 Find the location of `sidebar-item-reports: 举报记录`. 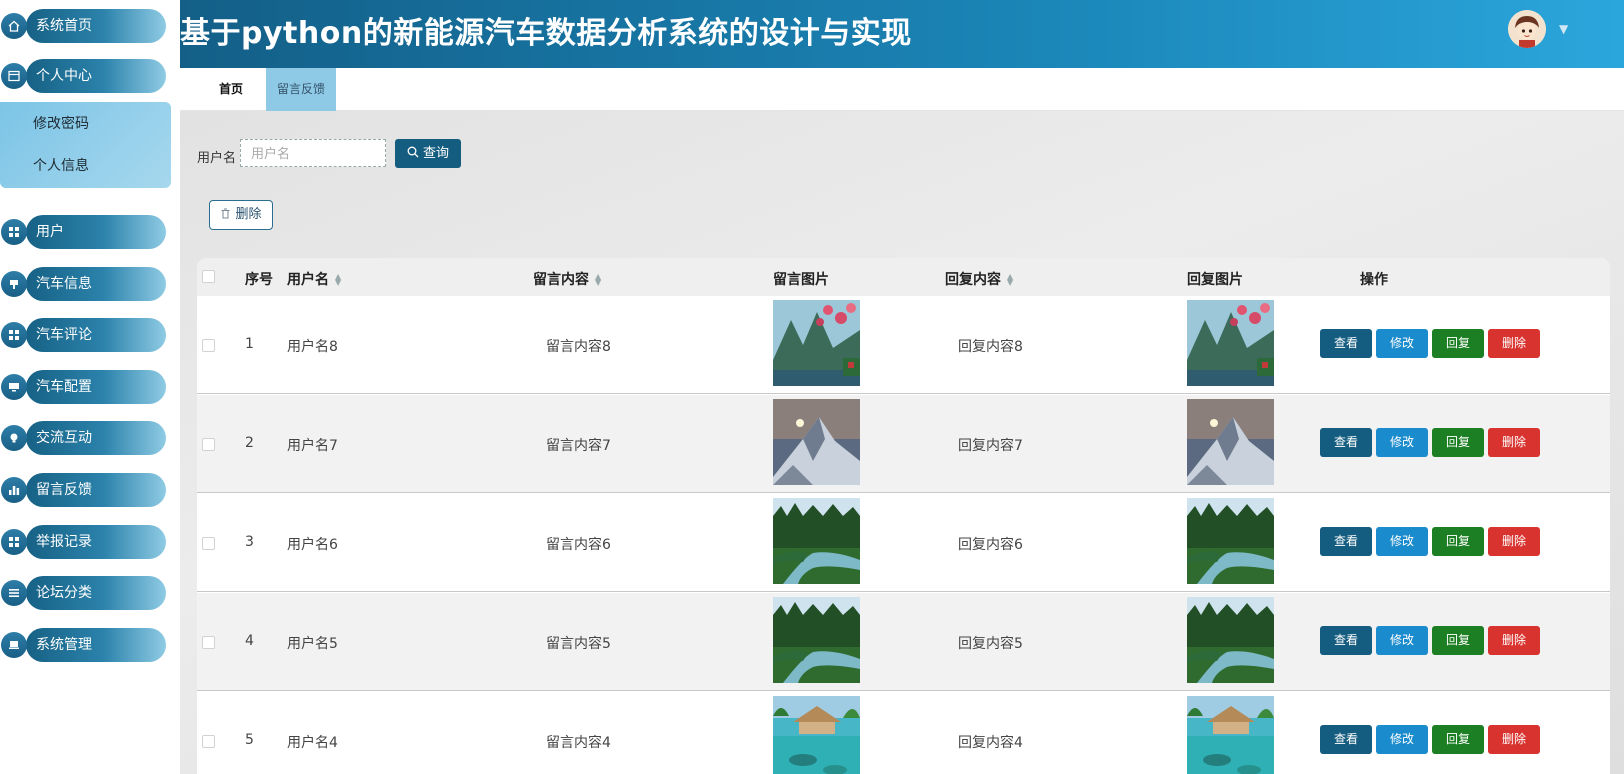

sidebar-item-reports: 举报记录 is located at coordinates (83, 542).